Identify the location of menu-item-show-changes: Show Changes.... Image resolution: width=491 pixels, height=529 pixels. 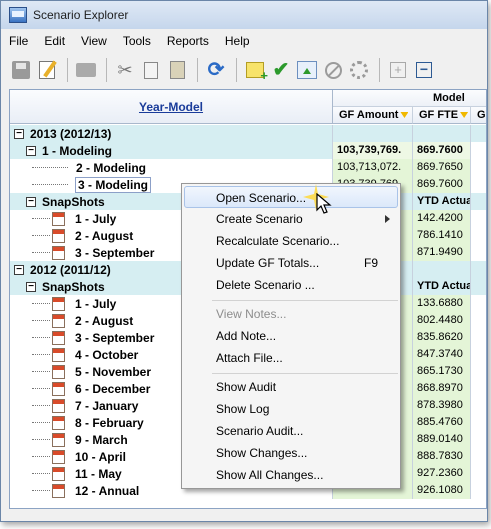
(291, 453).